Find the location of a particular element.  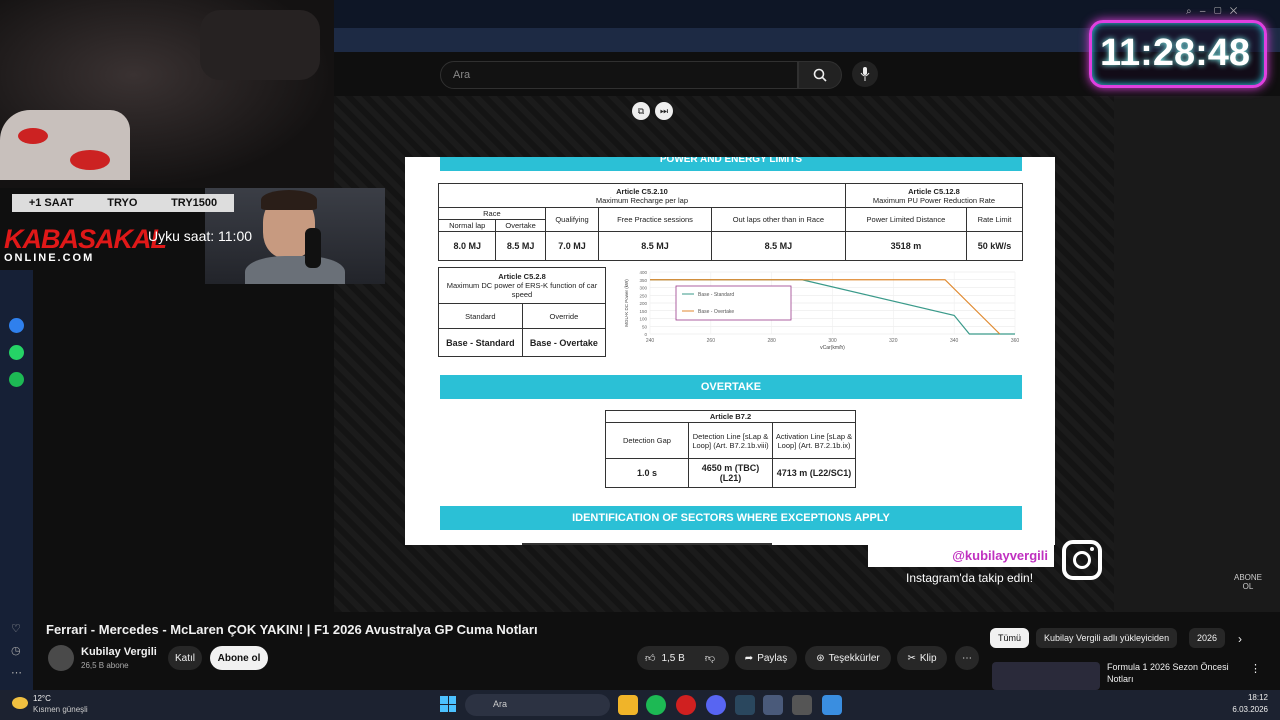

clock-time: 11:28:48 is located at coordinates (1175, 53).